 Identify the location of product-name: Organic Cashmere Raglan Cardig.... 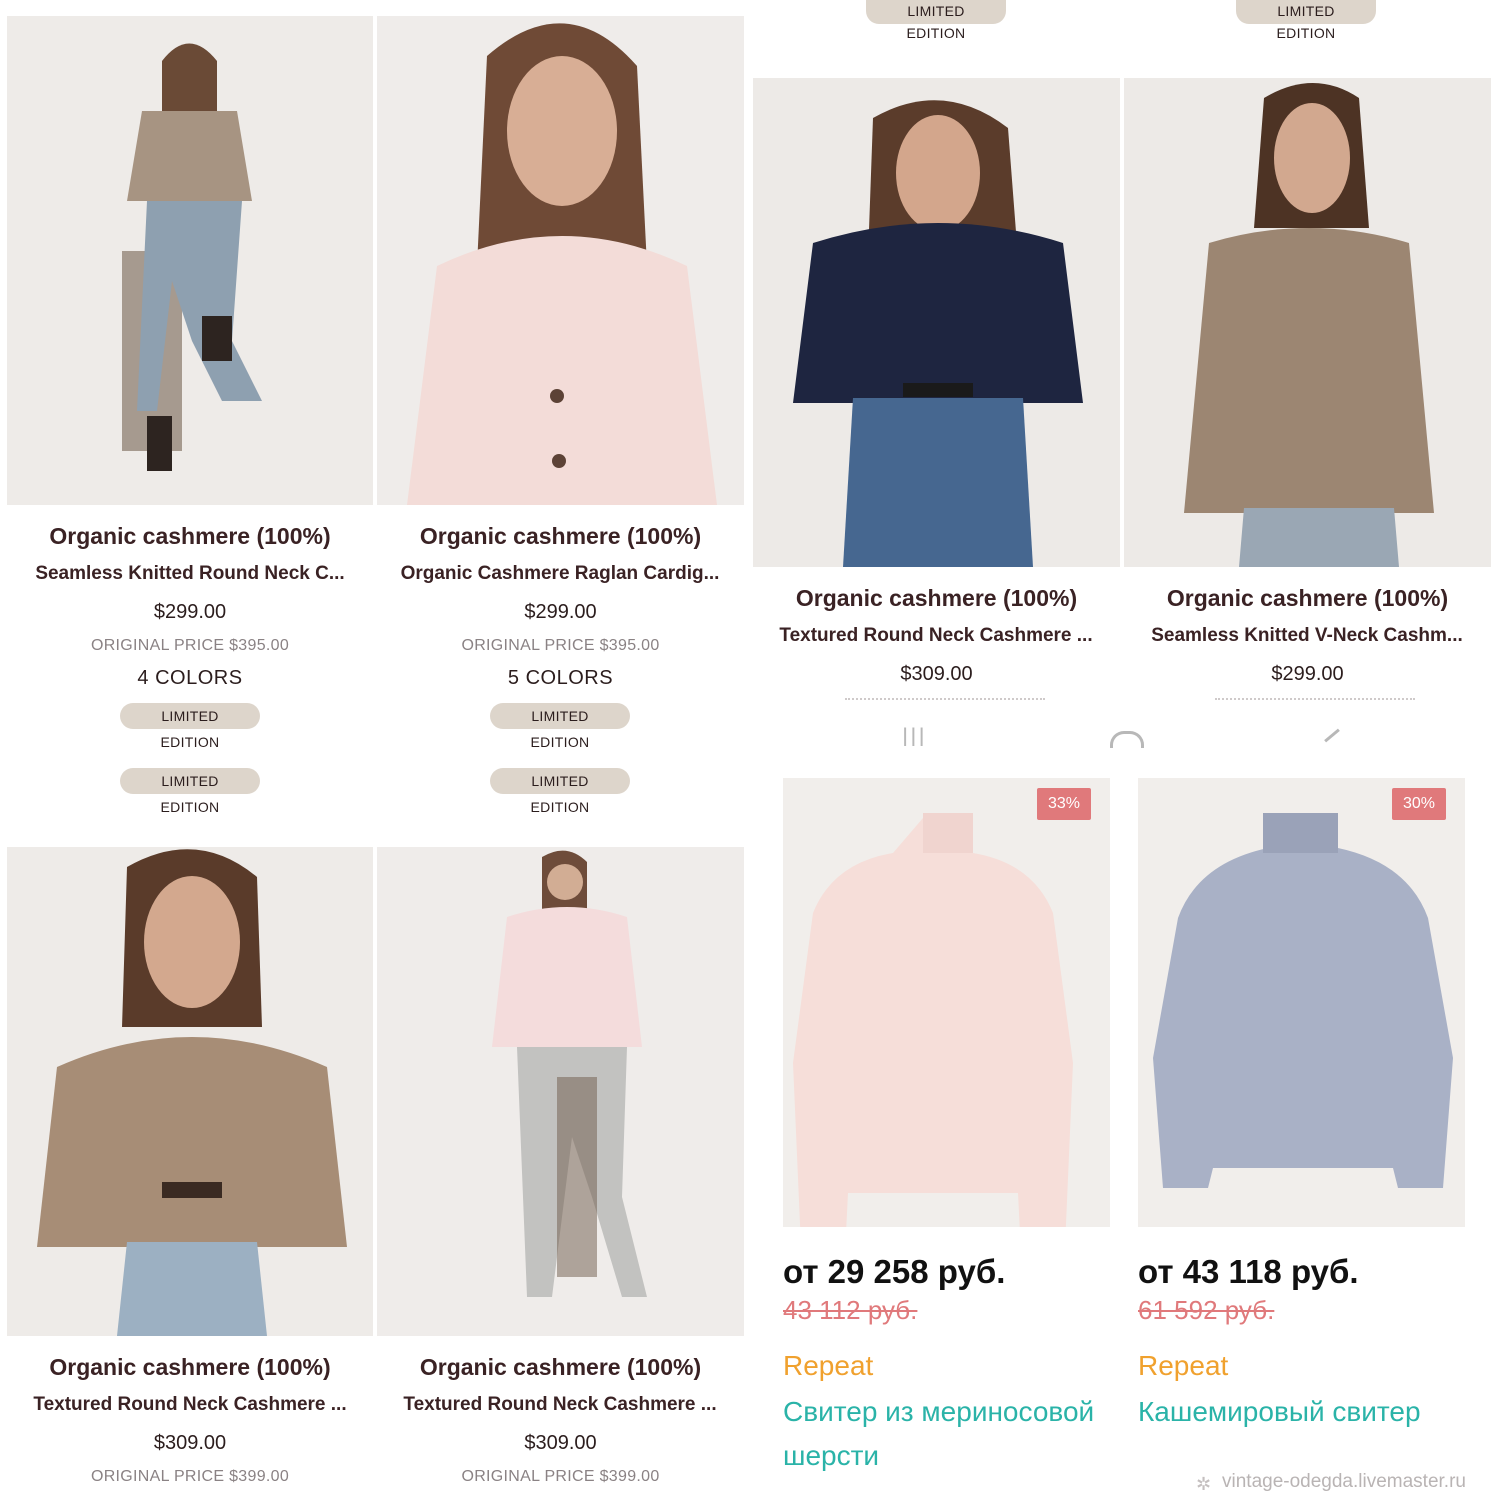
(560, 574).